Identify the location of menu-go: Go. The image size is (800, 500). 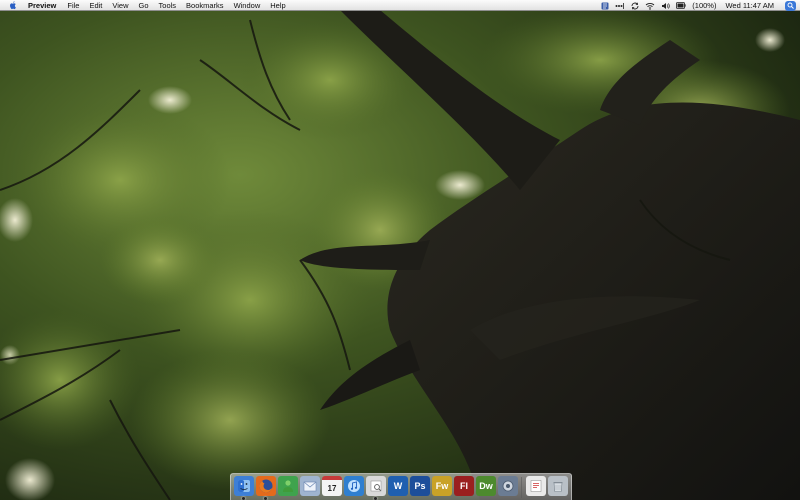
(144, 5).